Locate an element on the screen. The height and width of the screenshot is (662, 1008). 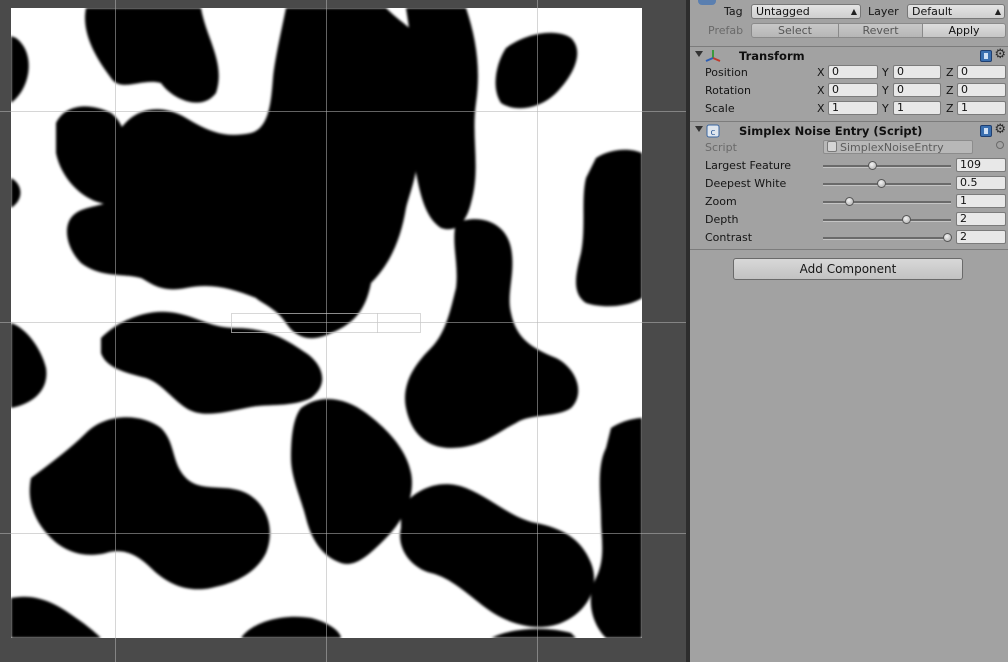
script-icon: c is located at coordinates (713, 131).